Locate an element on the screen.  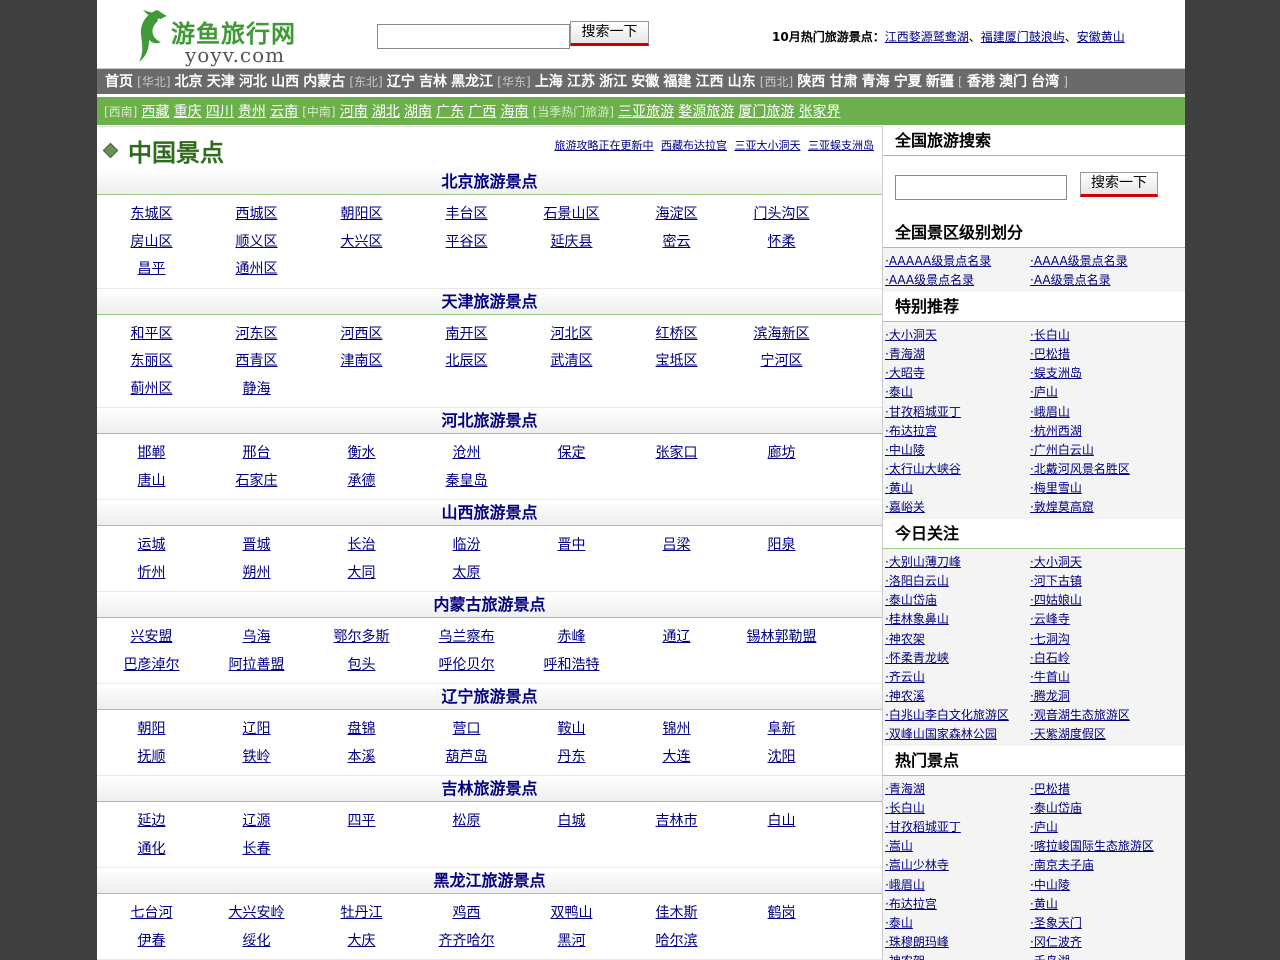
area-link: 大连 is located at coordinates (676, 758).